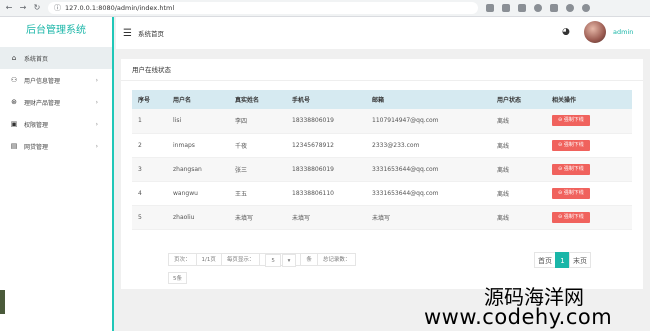 This screenshot has width=650, height=331. I want to click on cell-email: 未填写, so click(428, 217).